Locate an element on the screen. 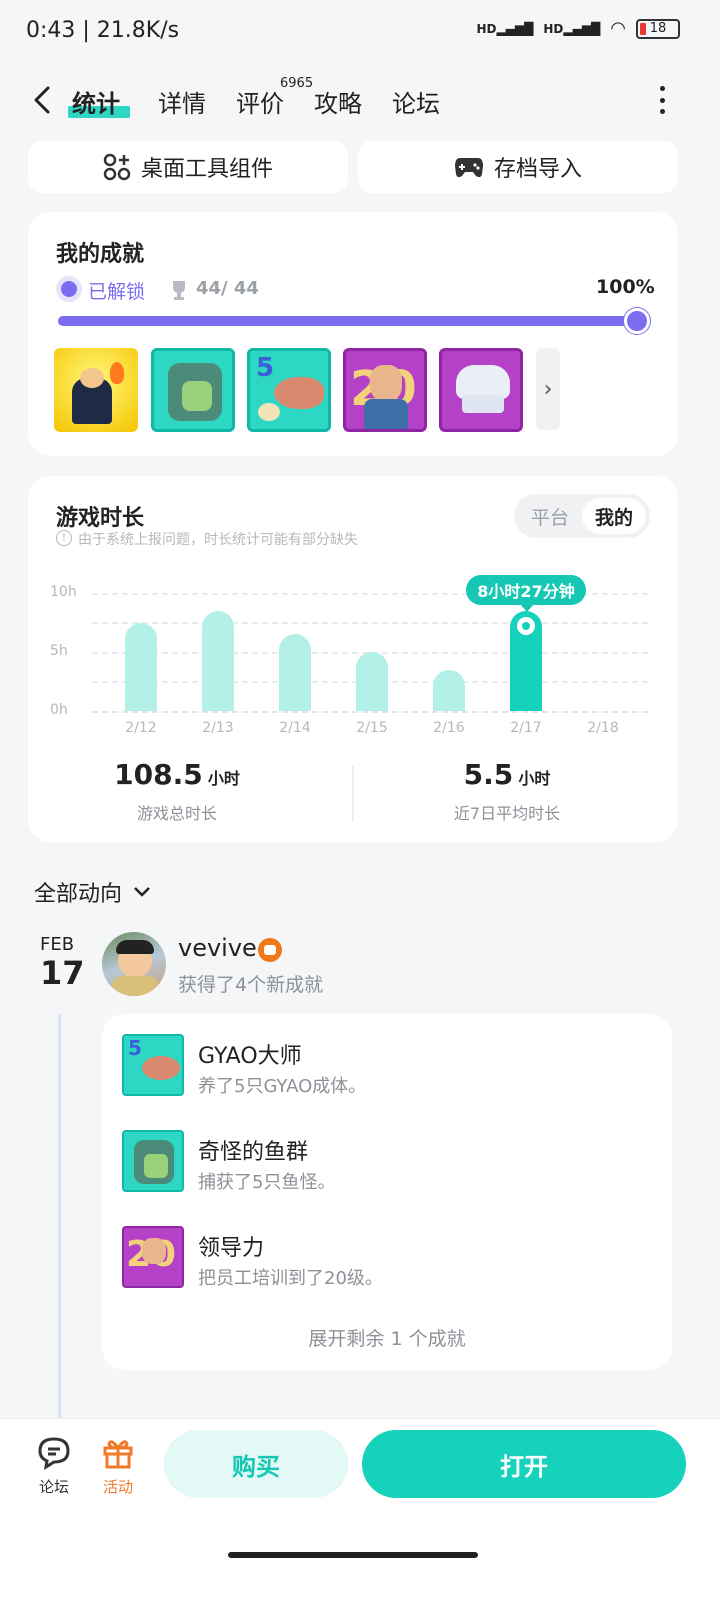 The width and height of the screenshot is (720, 1600). achievement-row-desc-2: 捕获了5只鱼怪。 is located at coordinates (267, 1182).